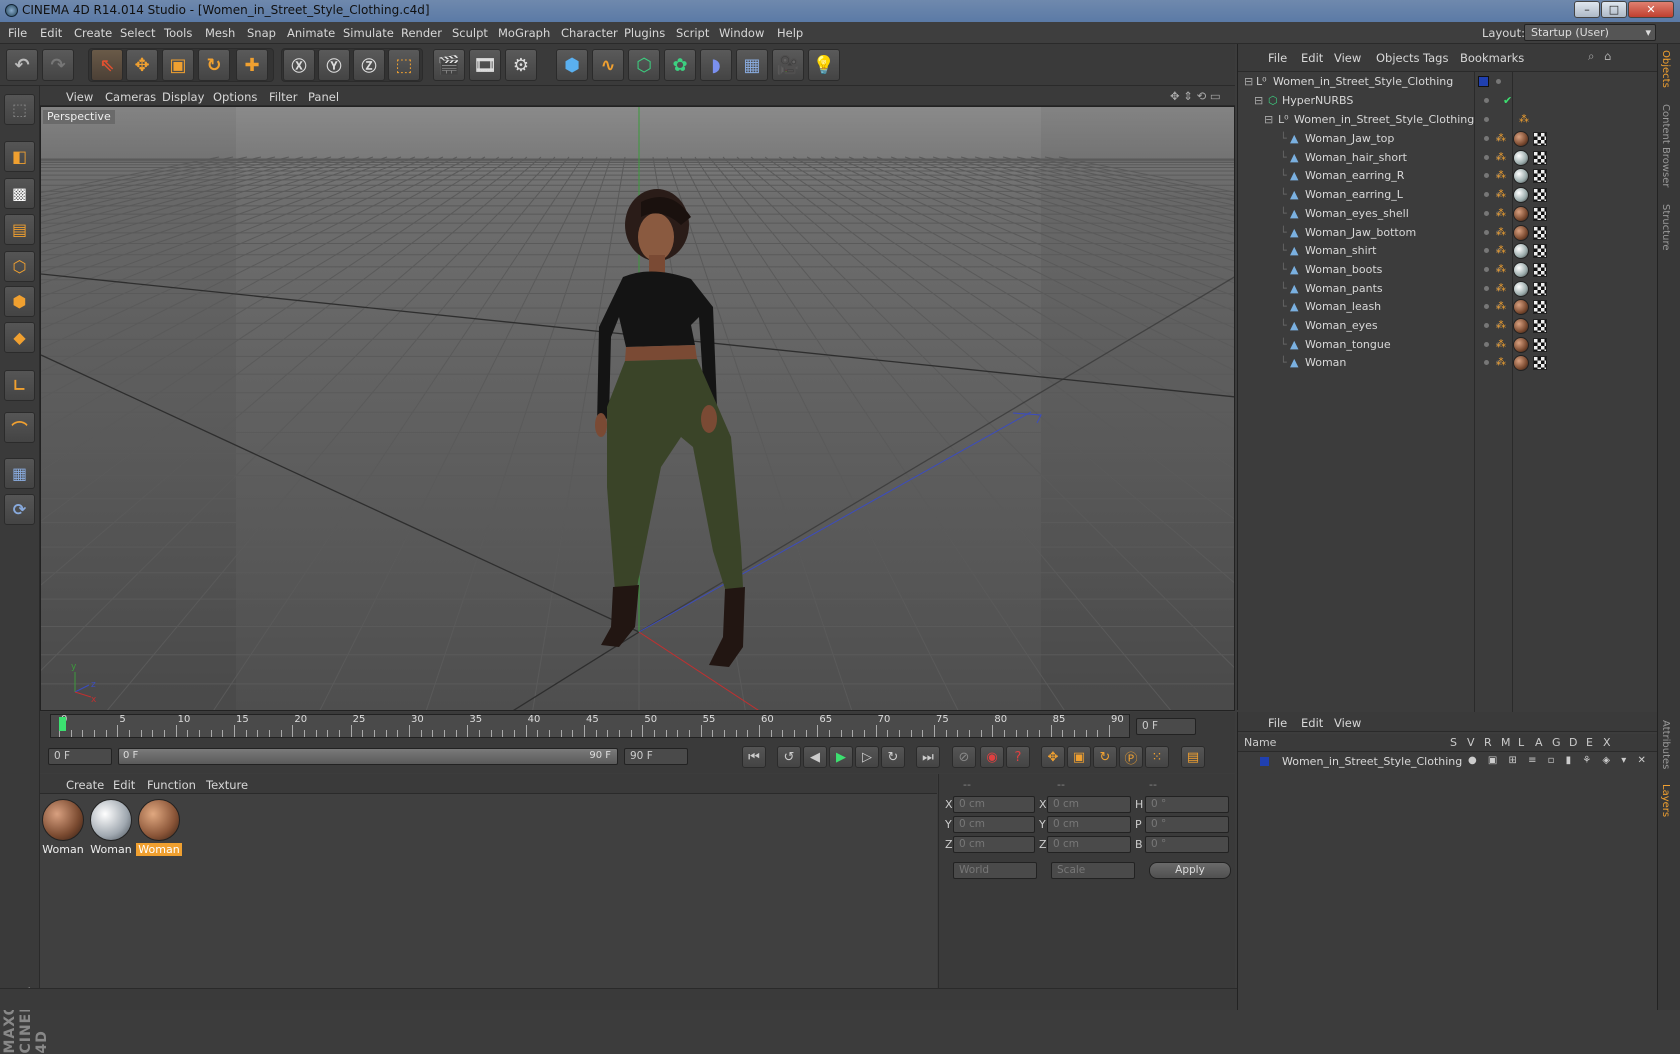  What do you see at coordinates (1260, 742) in the screenshot?
I see `layer-column-name: Name` at bounding box center [1260, 742].